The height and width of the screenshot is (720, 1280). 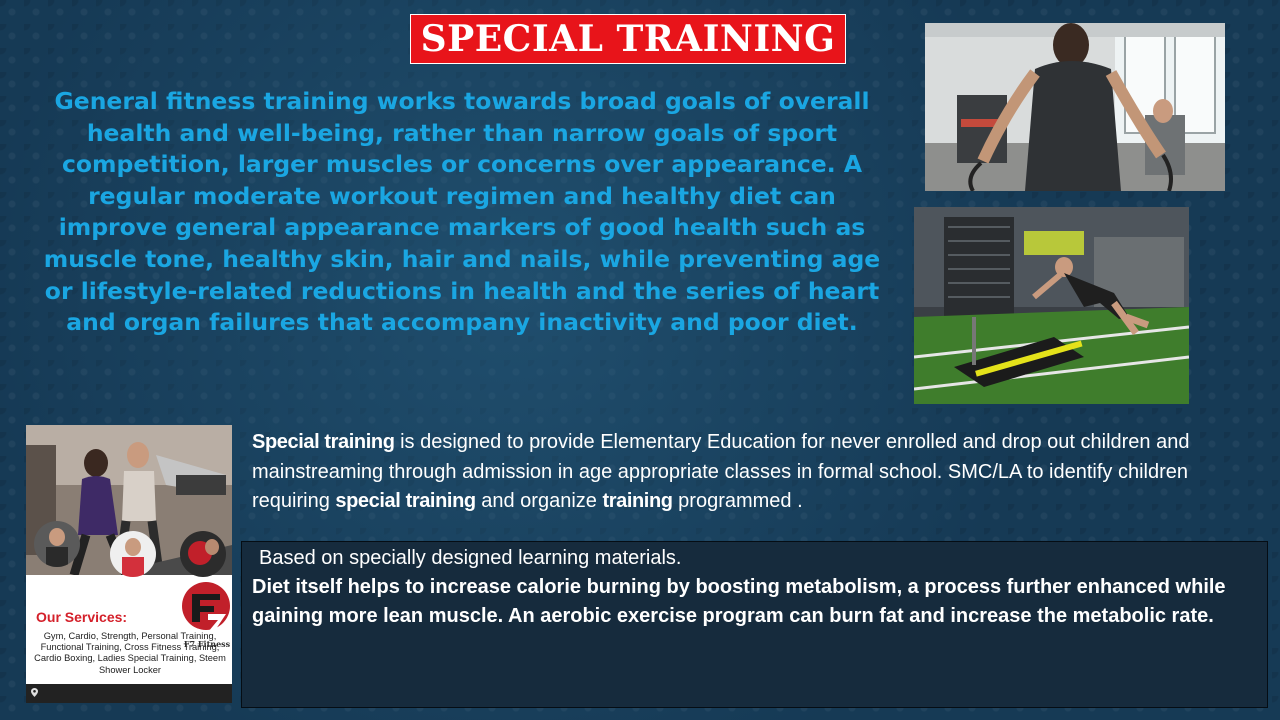 I want to click on gym-rope-photo, so click(x=1075, y=107).